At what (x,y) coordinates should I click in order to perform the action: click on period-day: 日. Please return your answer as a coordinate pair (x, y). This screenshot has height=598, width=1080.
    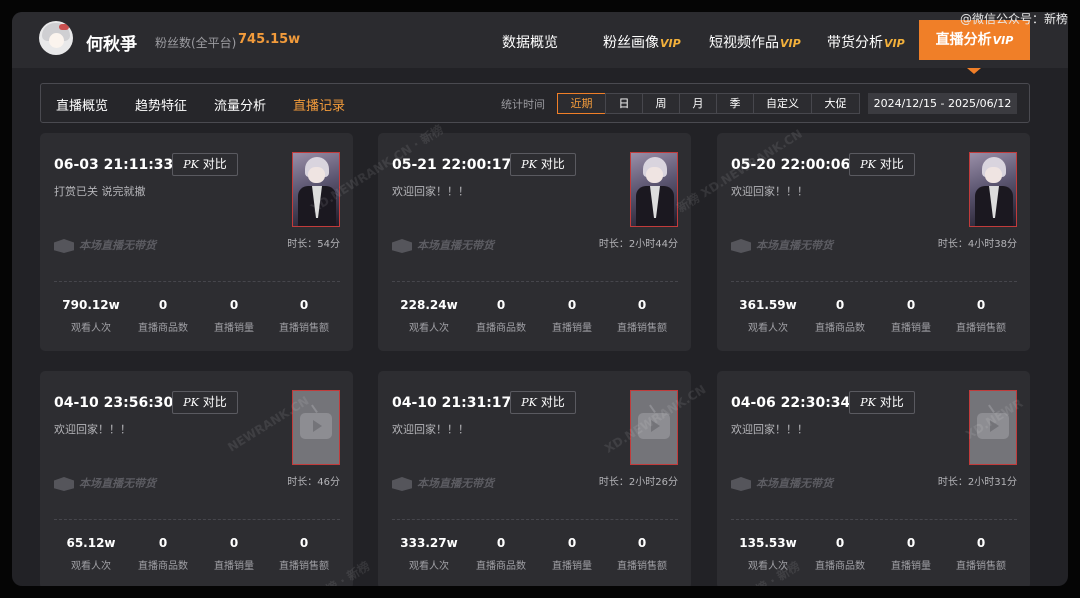
    Looking at the image, I should click on (624, 103).